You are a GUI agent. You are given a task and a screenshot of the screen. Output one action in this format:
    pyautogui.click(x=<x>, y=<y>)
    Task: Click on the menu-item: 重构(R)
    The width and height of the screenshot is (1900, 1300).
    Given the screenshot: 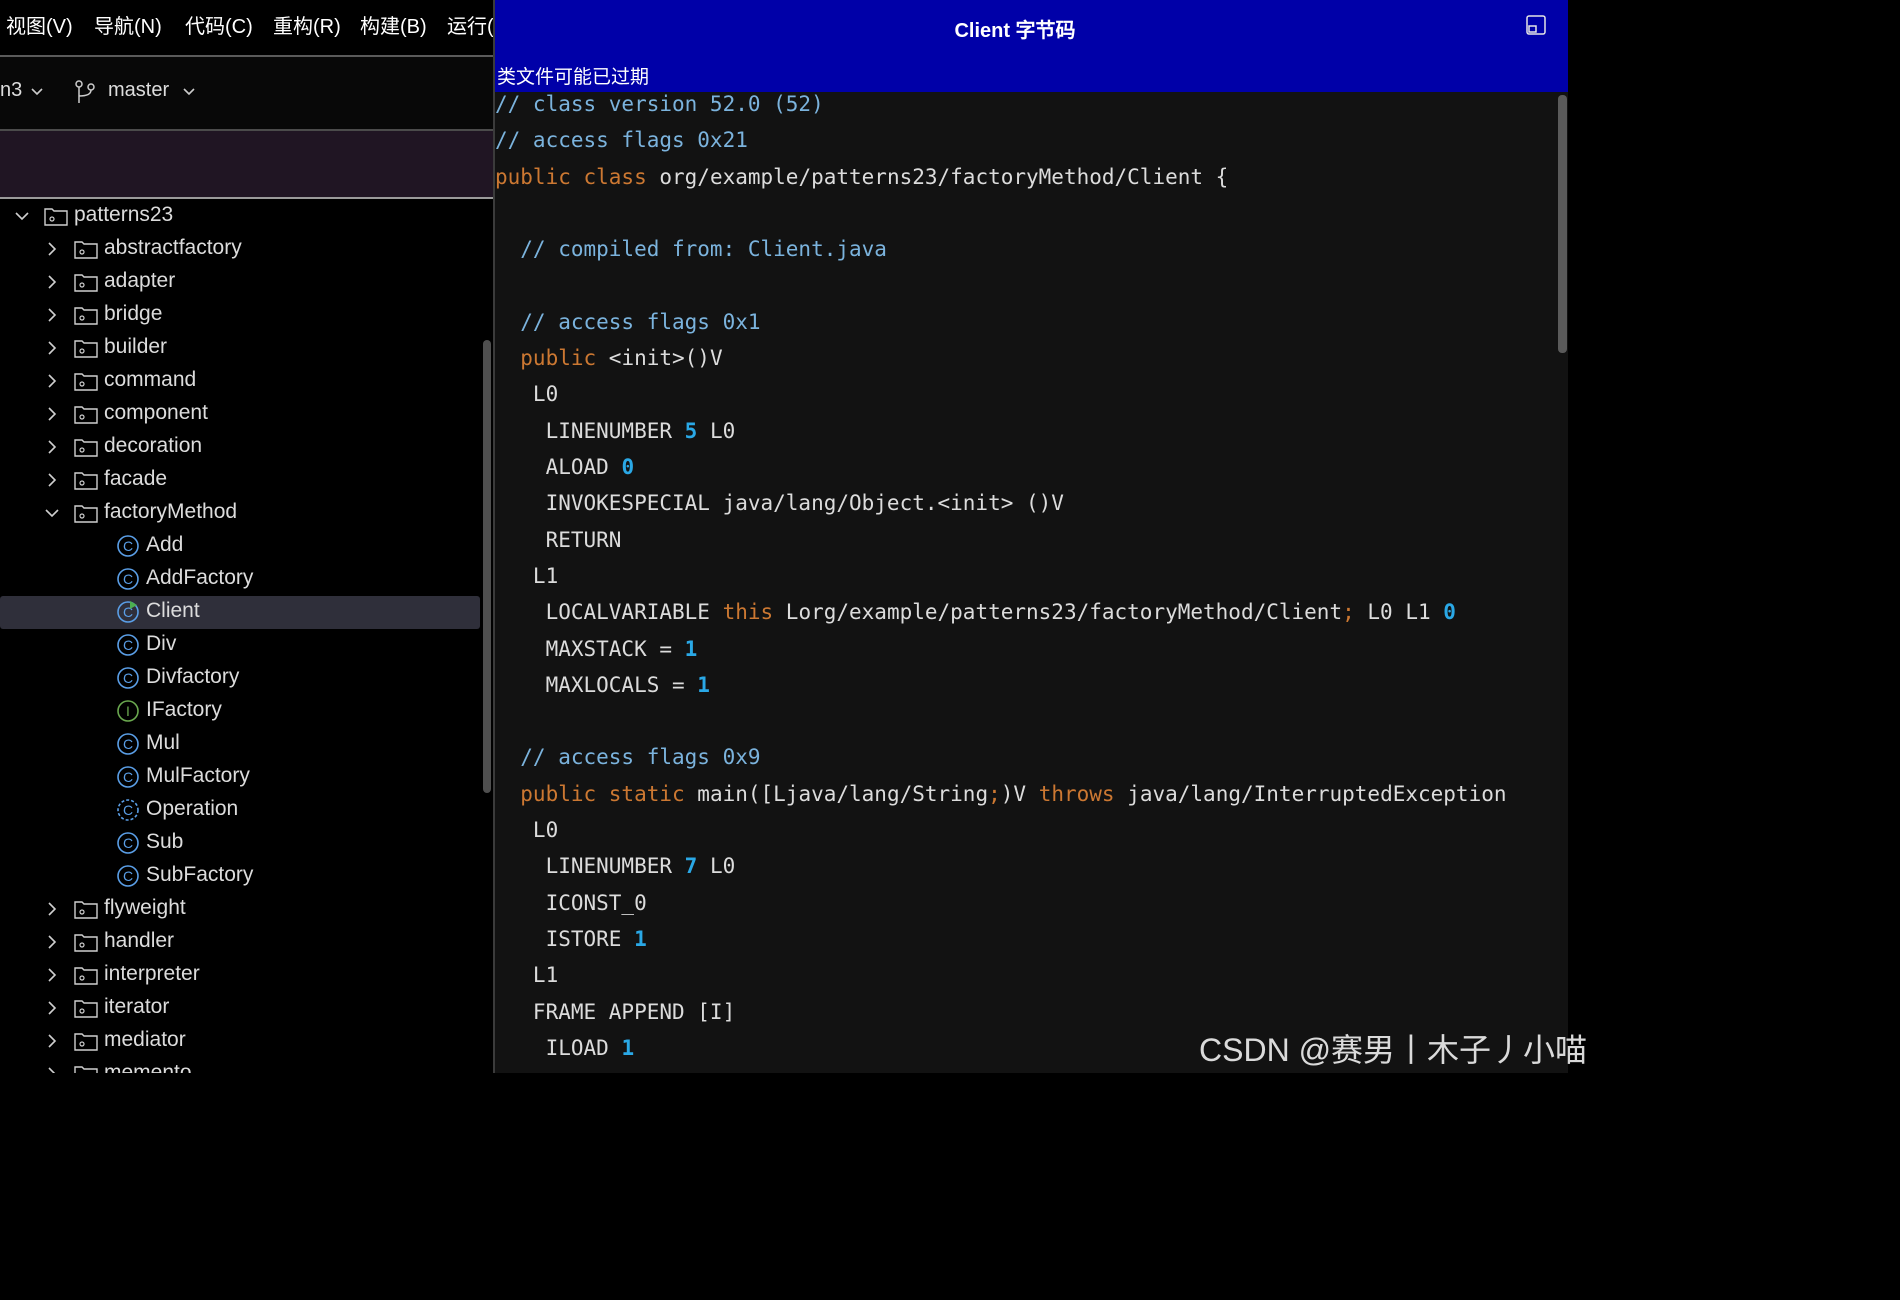 What is the action you would take?
    pyautogui.click(x=307, y=24)
    